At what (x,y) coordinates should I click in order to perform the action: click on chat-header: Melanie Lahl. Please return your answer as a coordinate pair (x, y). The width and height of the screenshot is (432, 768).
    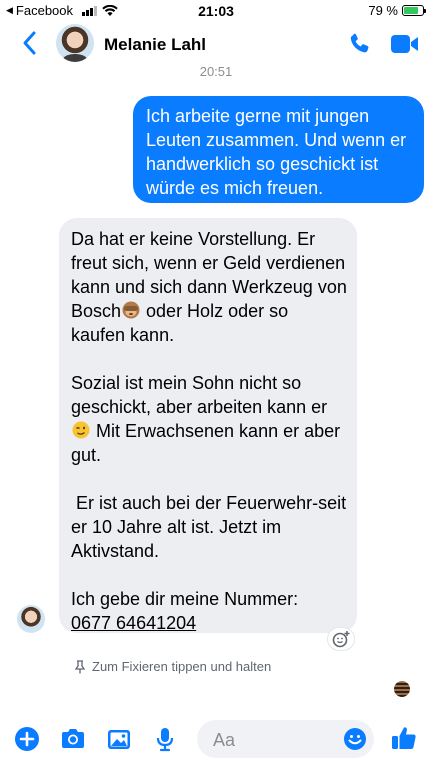
    Looking at the image, I should click on (216, 44).